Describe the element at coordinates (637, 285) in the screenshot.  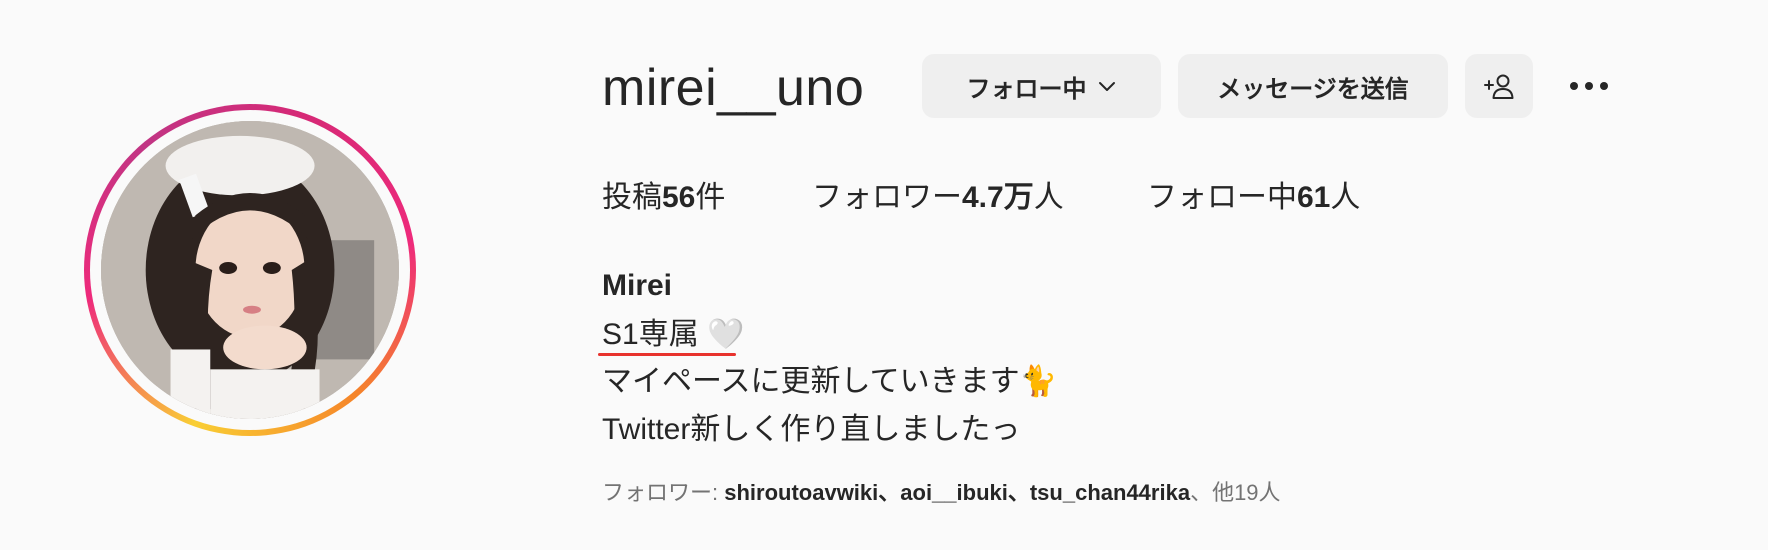
I see `profile-full-name: Mirei` at that location.